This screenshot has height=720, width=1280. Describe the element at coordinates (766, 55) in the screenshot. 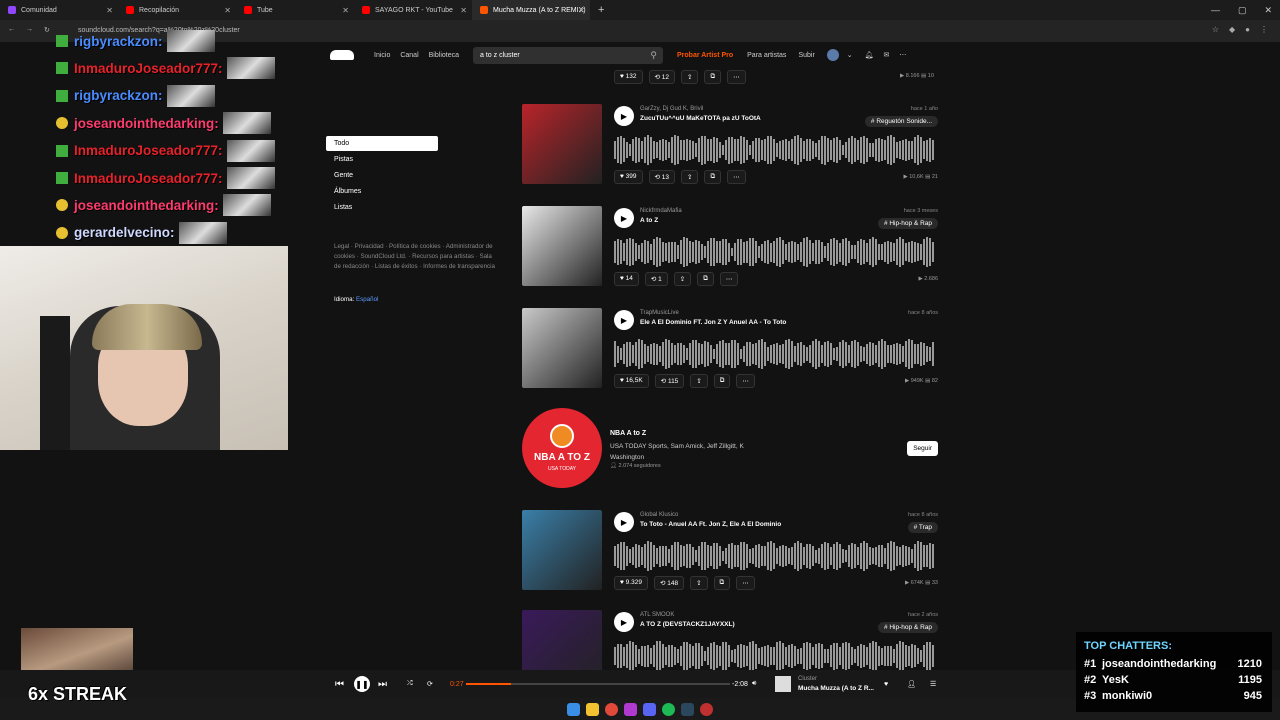

I see `for-artists-link: Para artistas` at that location.